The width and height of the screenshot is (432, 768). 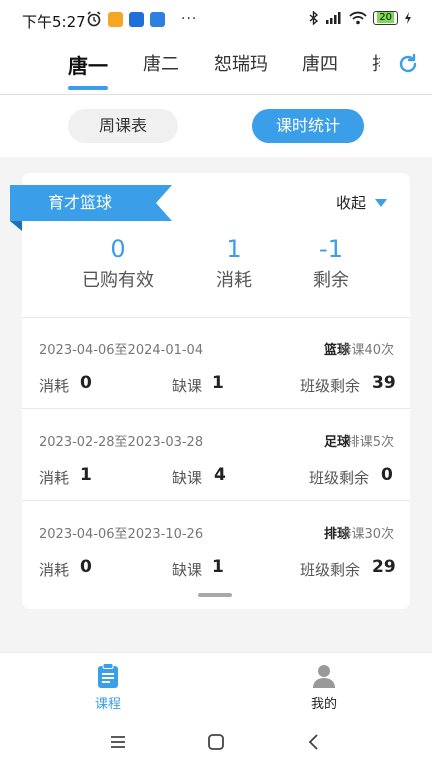 I want to click on remain-value: 39, so click(x=384, y=383).